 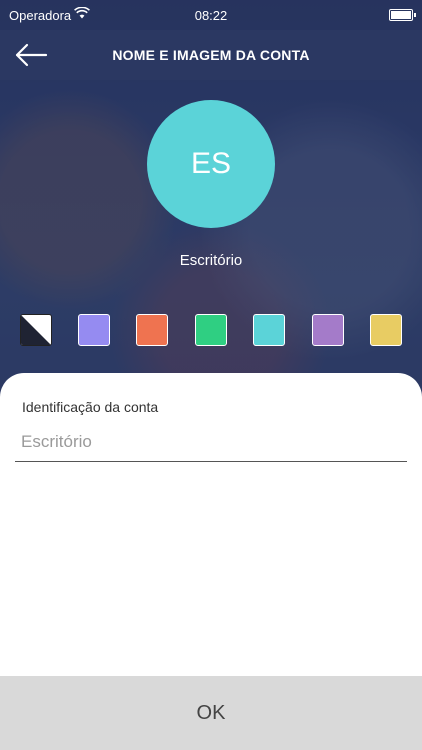 What do you see at coordinates (402, 15) in the screenshot?
I see `battery-icon` at bounding box center [402, 15].